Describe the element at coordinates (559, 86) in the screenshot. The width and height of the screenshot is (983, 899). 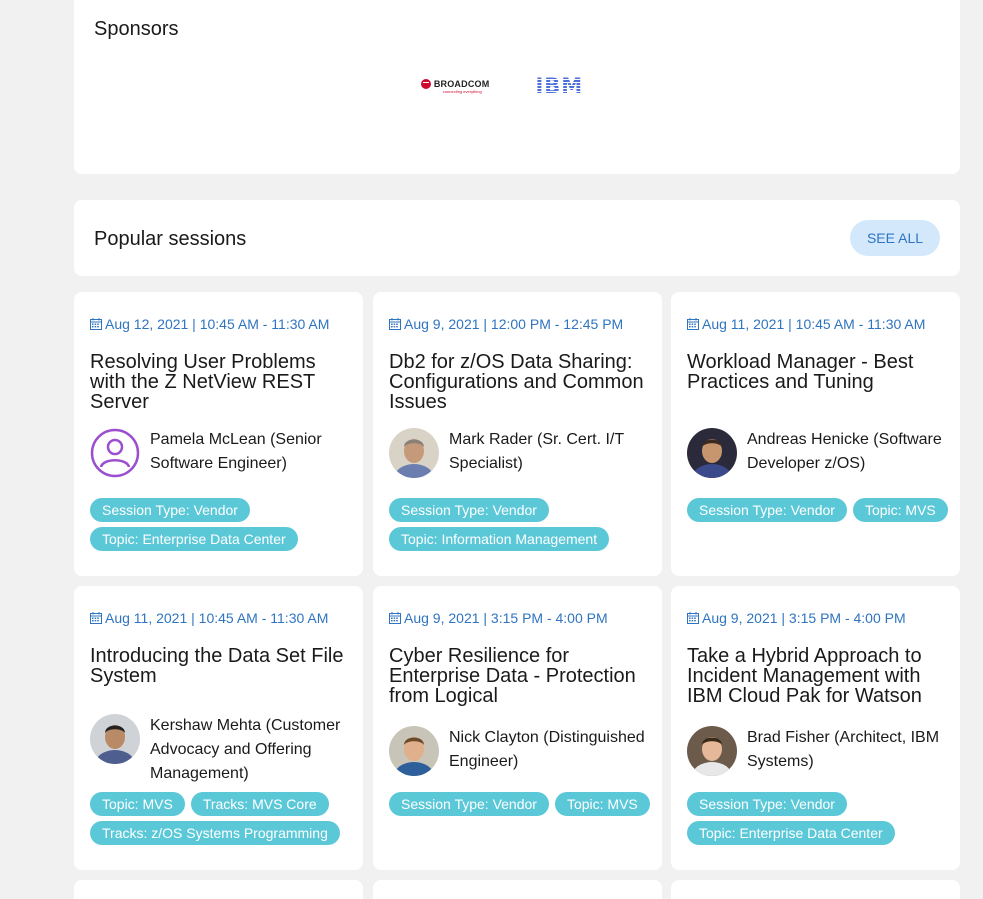
I see `ibm-logo: IBM` at that location.